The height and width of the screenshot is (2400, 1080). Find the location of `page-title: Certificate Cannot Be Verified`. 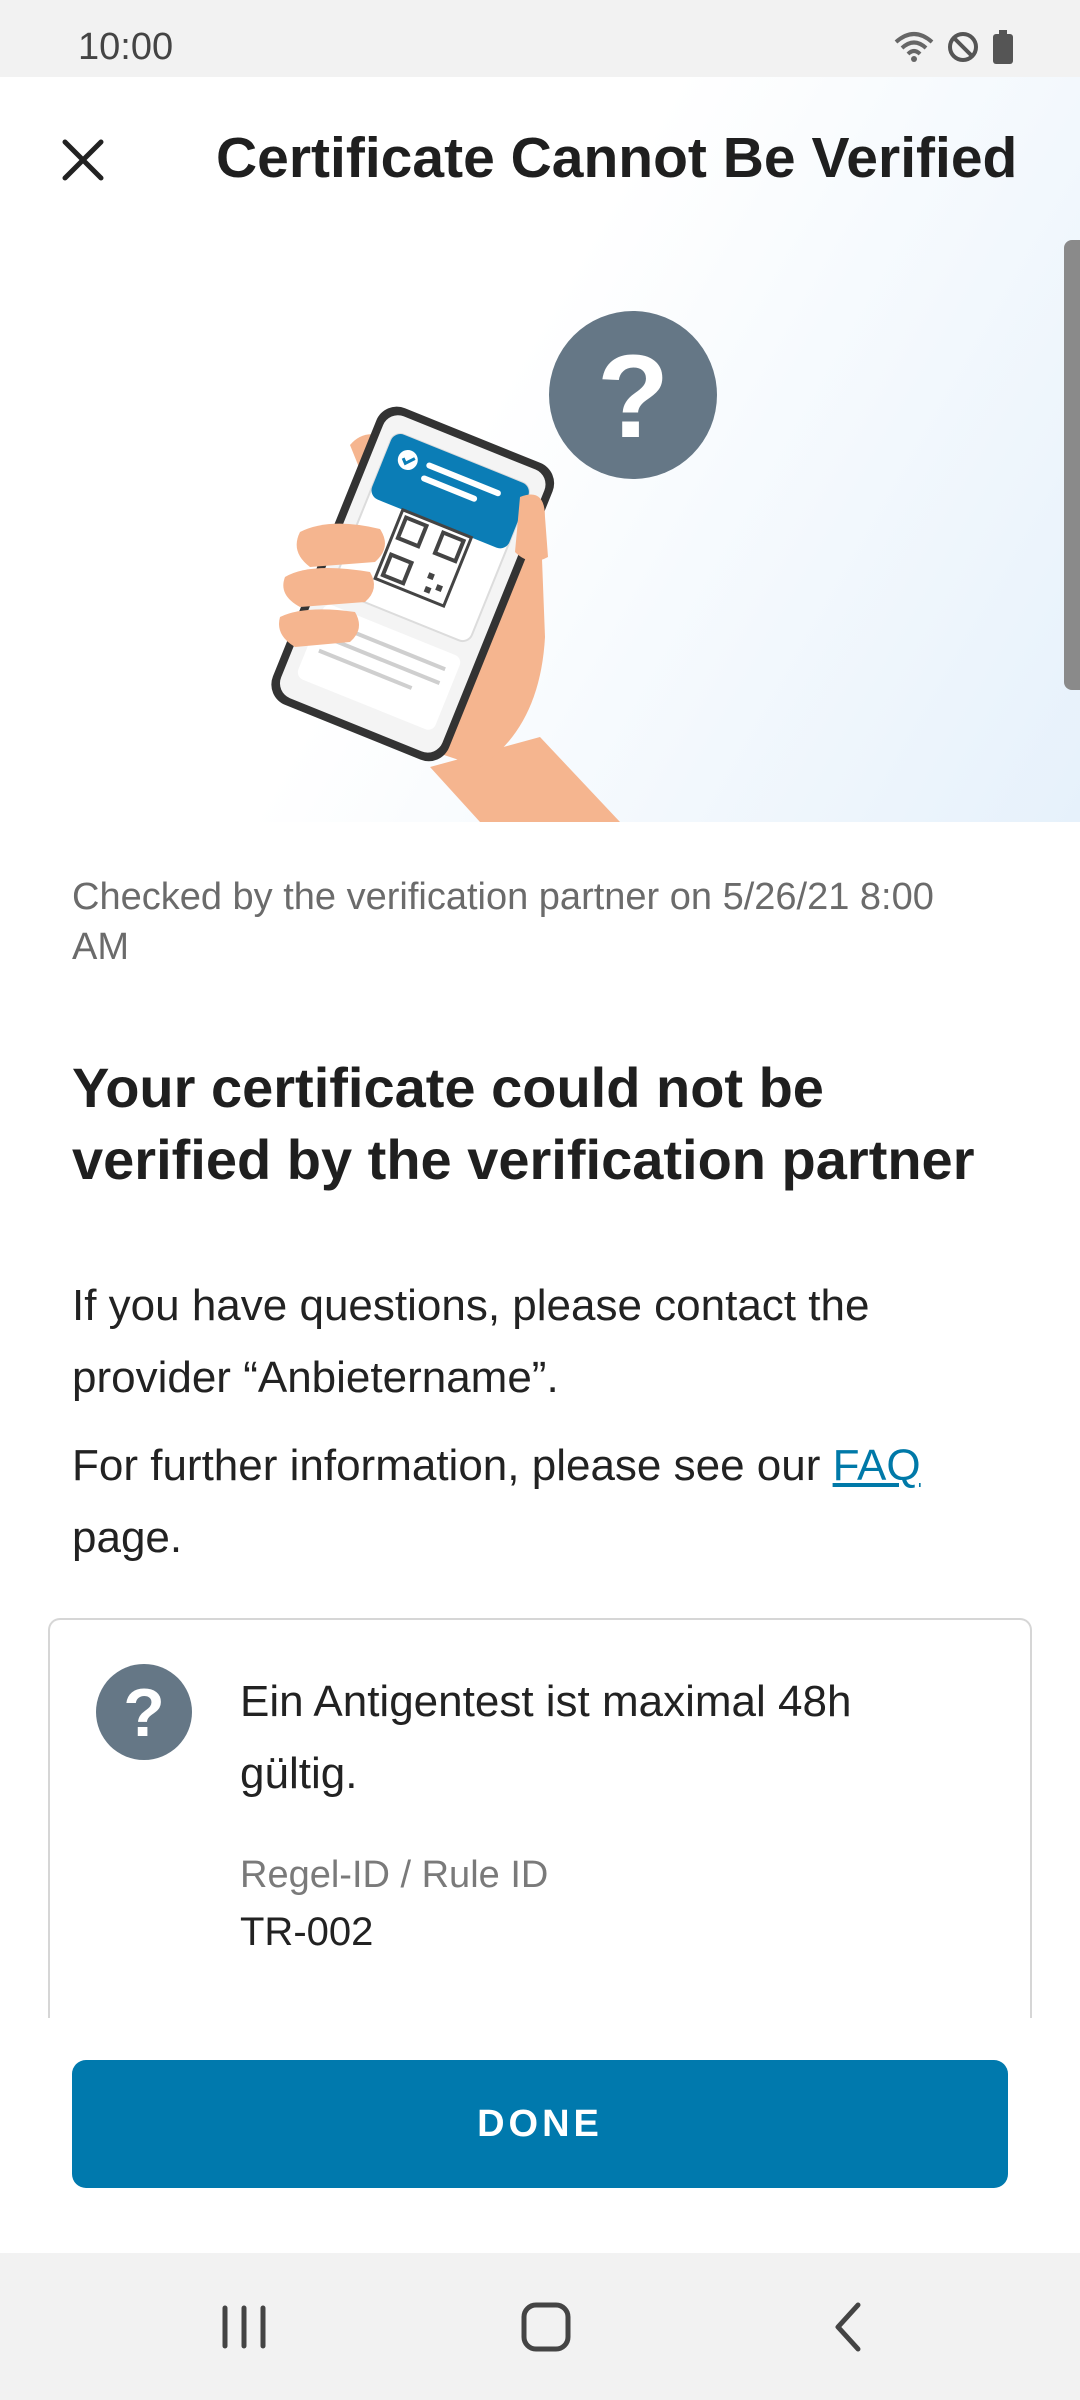

page-title: Certificate Cannot Be Verified is located at coordinates (617, 158).